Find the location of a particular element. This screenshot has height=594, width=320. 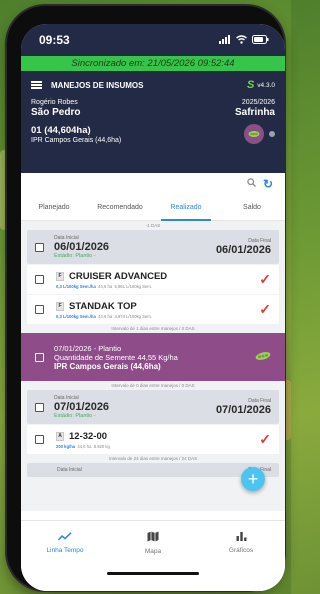

user-name: Rogério Robes is located at coordinates (54, 102).